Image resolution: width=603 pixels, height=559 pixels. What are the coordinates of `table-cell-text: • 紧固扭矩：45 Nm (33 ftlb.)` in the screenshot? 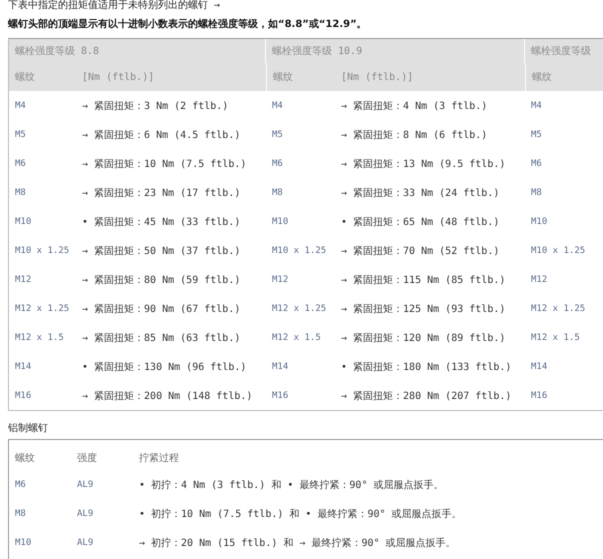 It's located at (161, 223).